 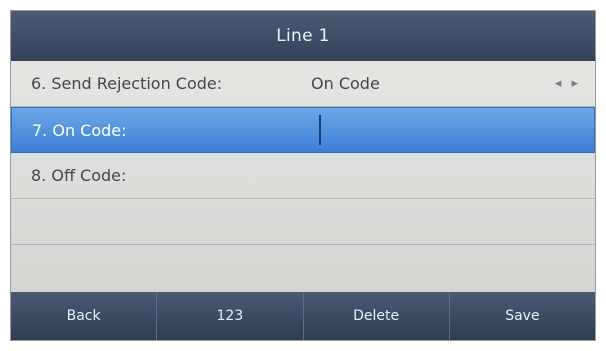 What do you see at coordinates (568, 83) in the screenshot?
I see `left-right-arrows-icon: ◂ ▸` at bounding box center [568, 83].